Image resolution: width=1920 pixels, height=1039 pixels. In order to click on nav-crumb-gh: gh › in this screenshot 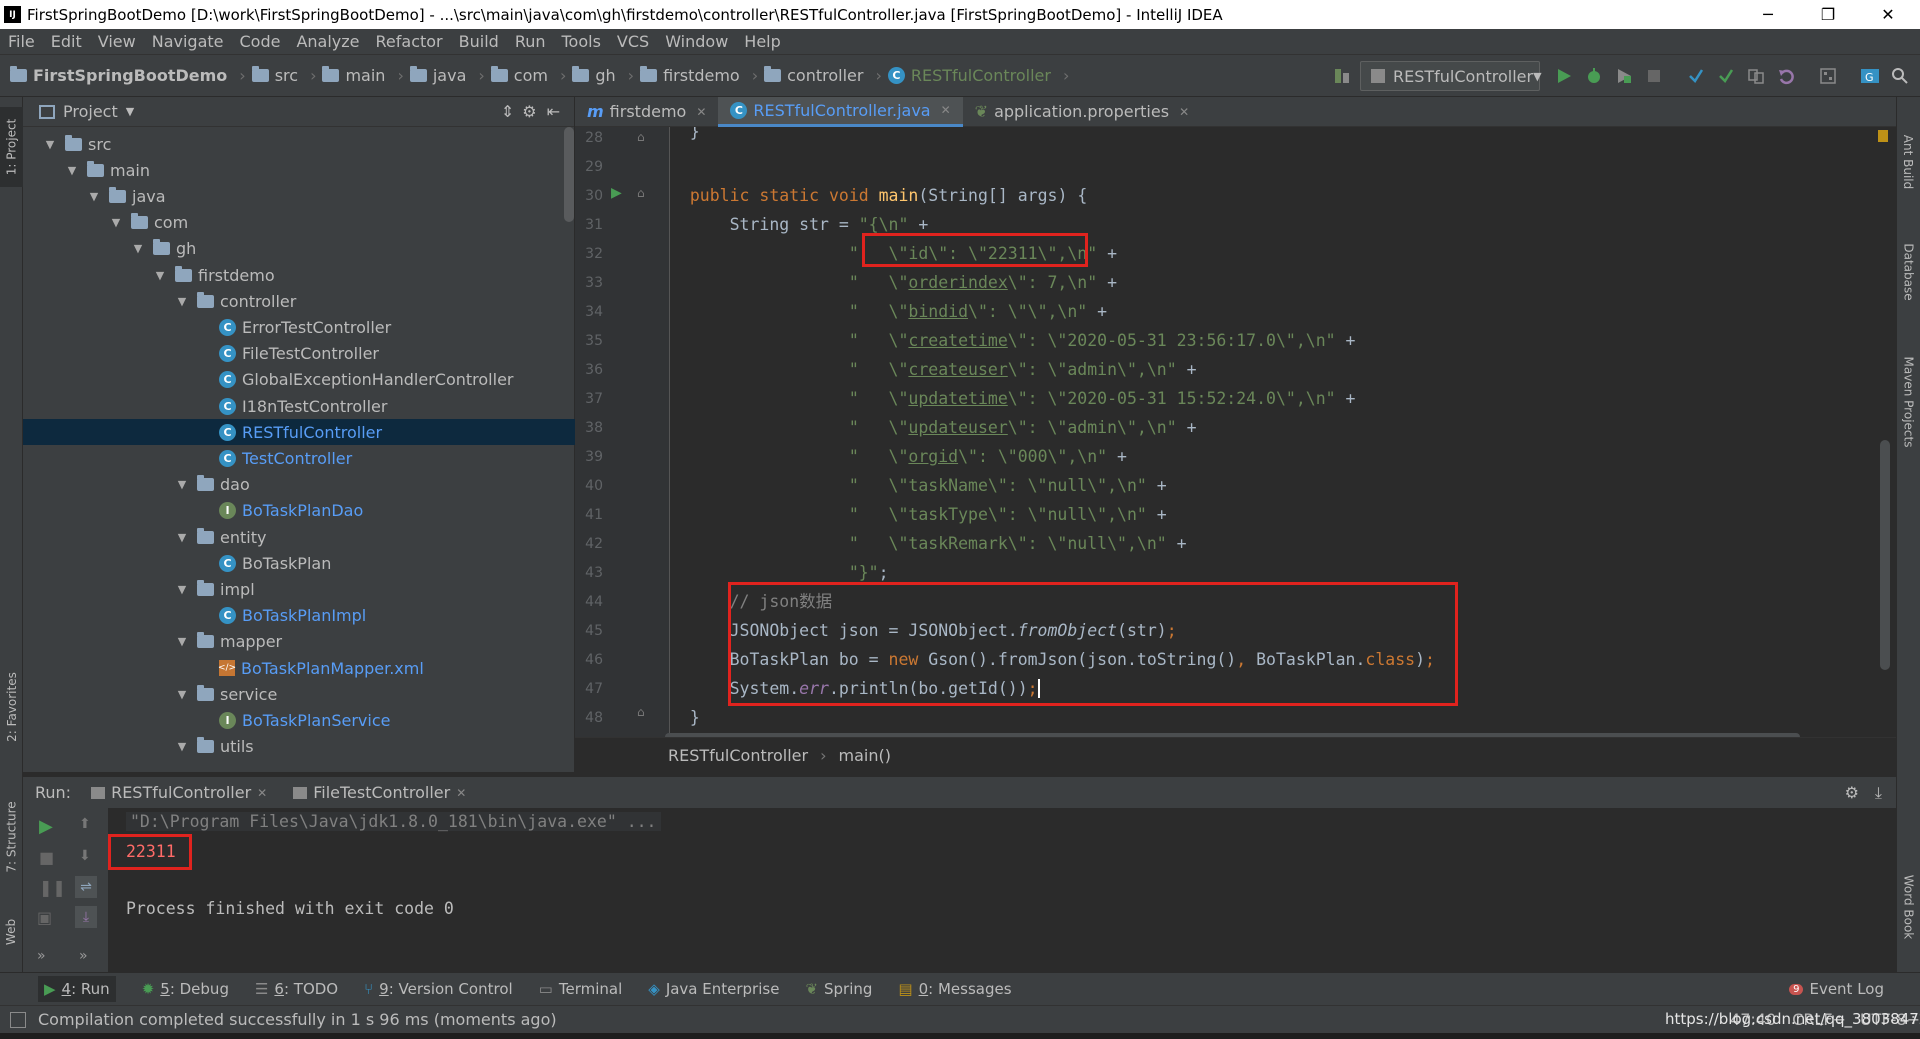, I will do `click(603, 75)`.